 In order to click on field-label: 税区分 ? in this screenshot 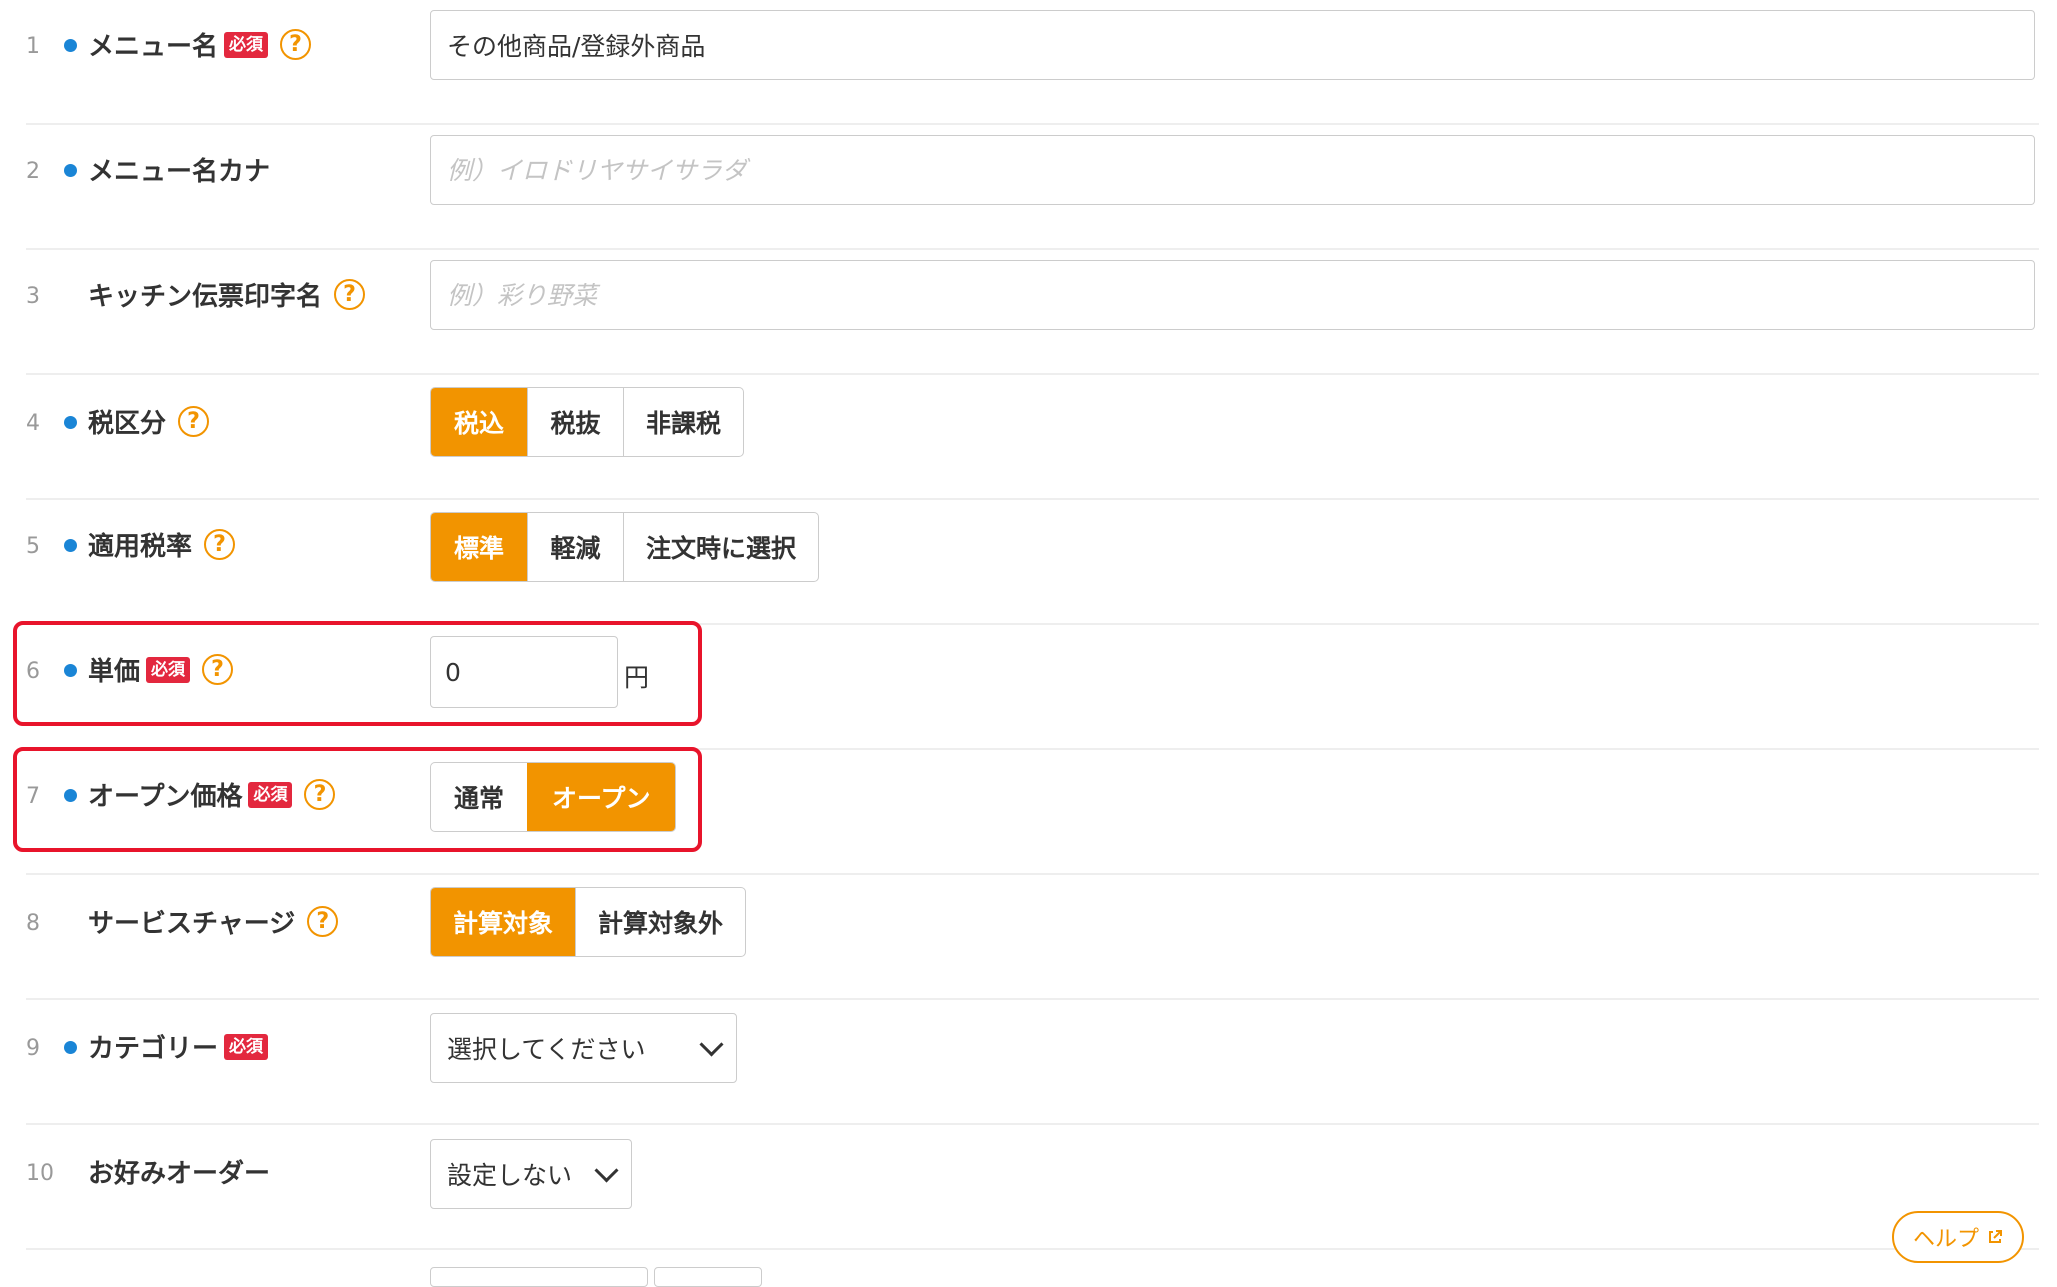, I will do `click(149, 421)`.